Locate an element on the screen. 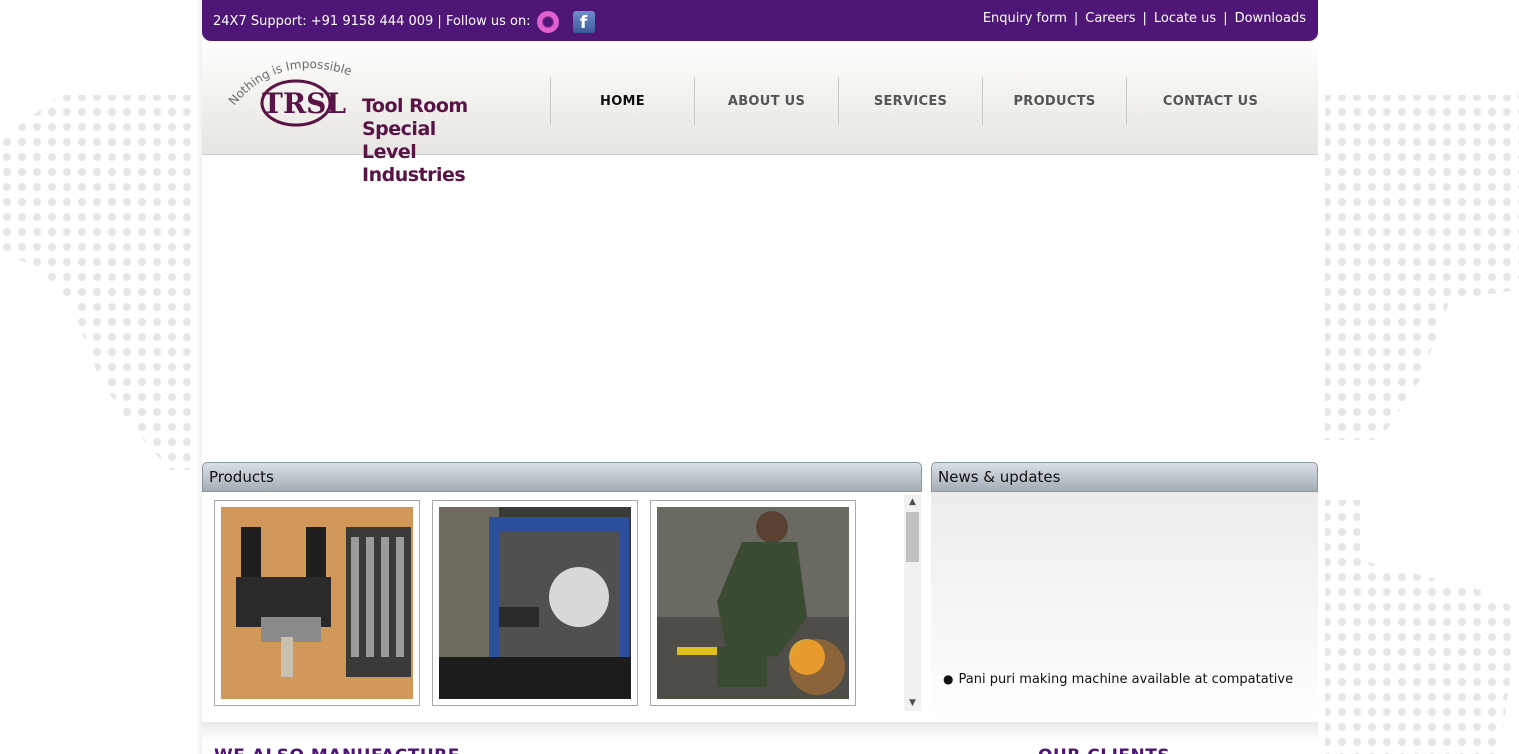 This screenshot has height=754, width=1519. scroll-up-icon: ▲ is located at coordinates (912, 502).